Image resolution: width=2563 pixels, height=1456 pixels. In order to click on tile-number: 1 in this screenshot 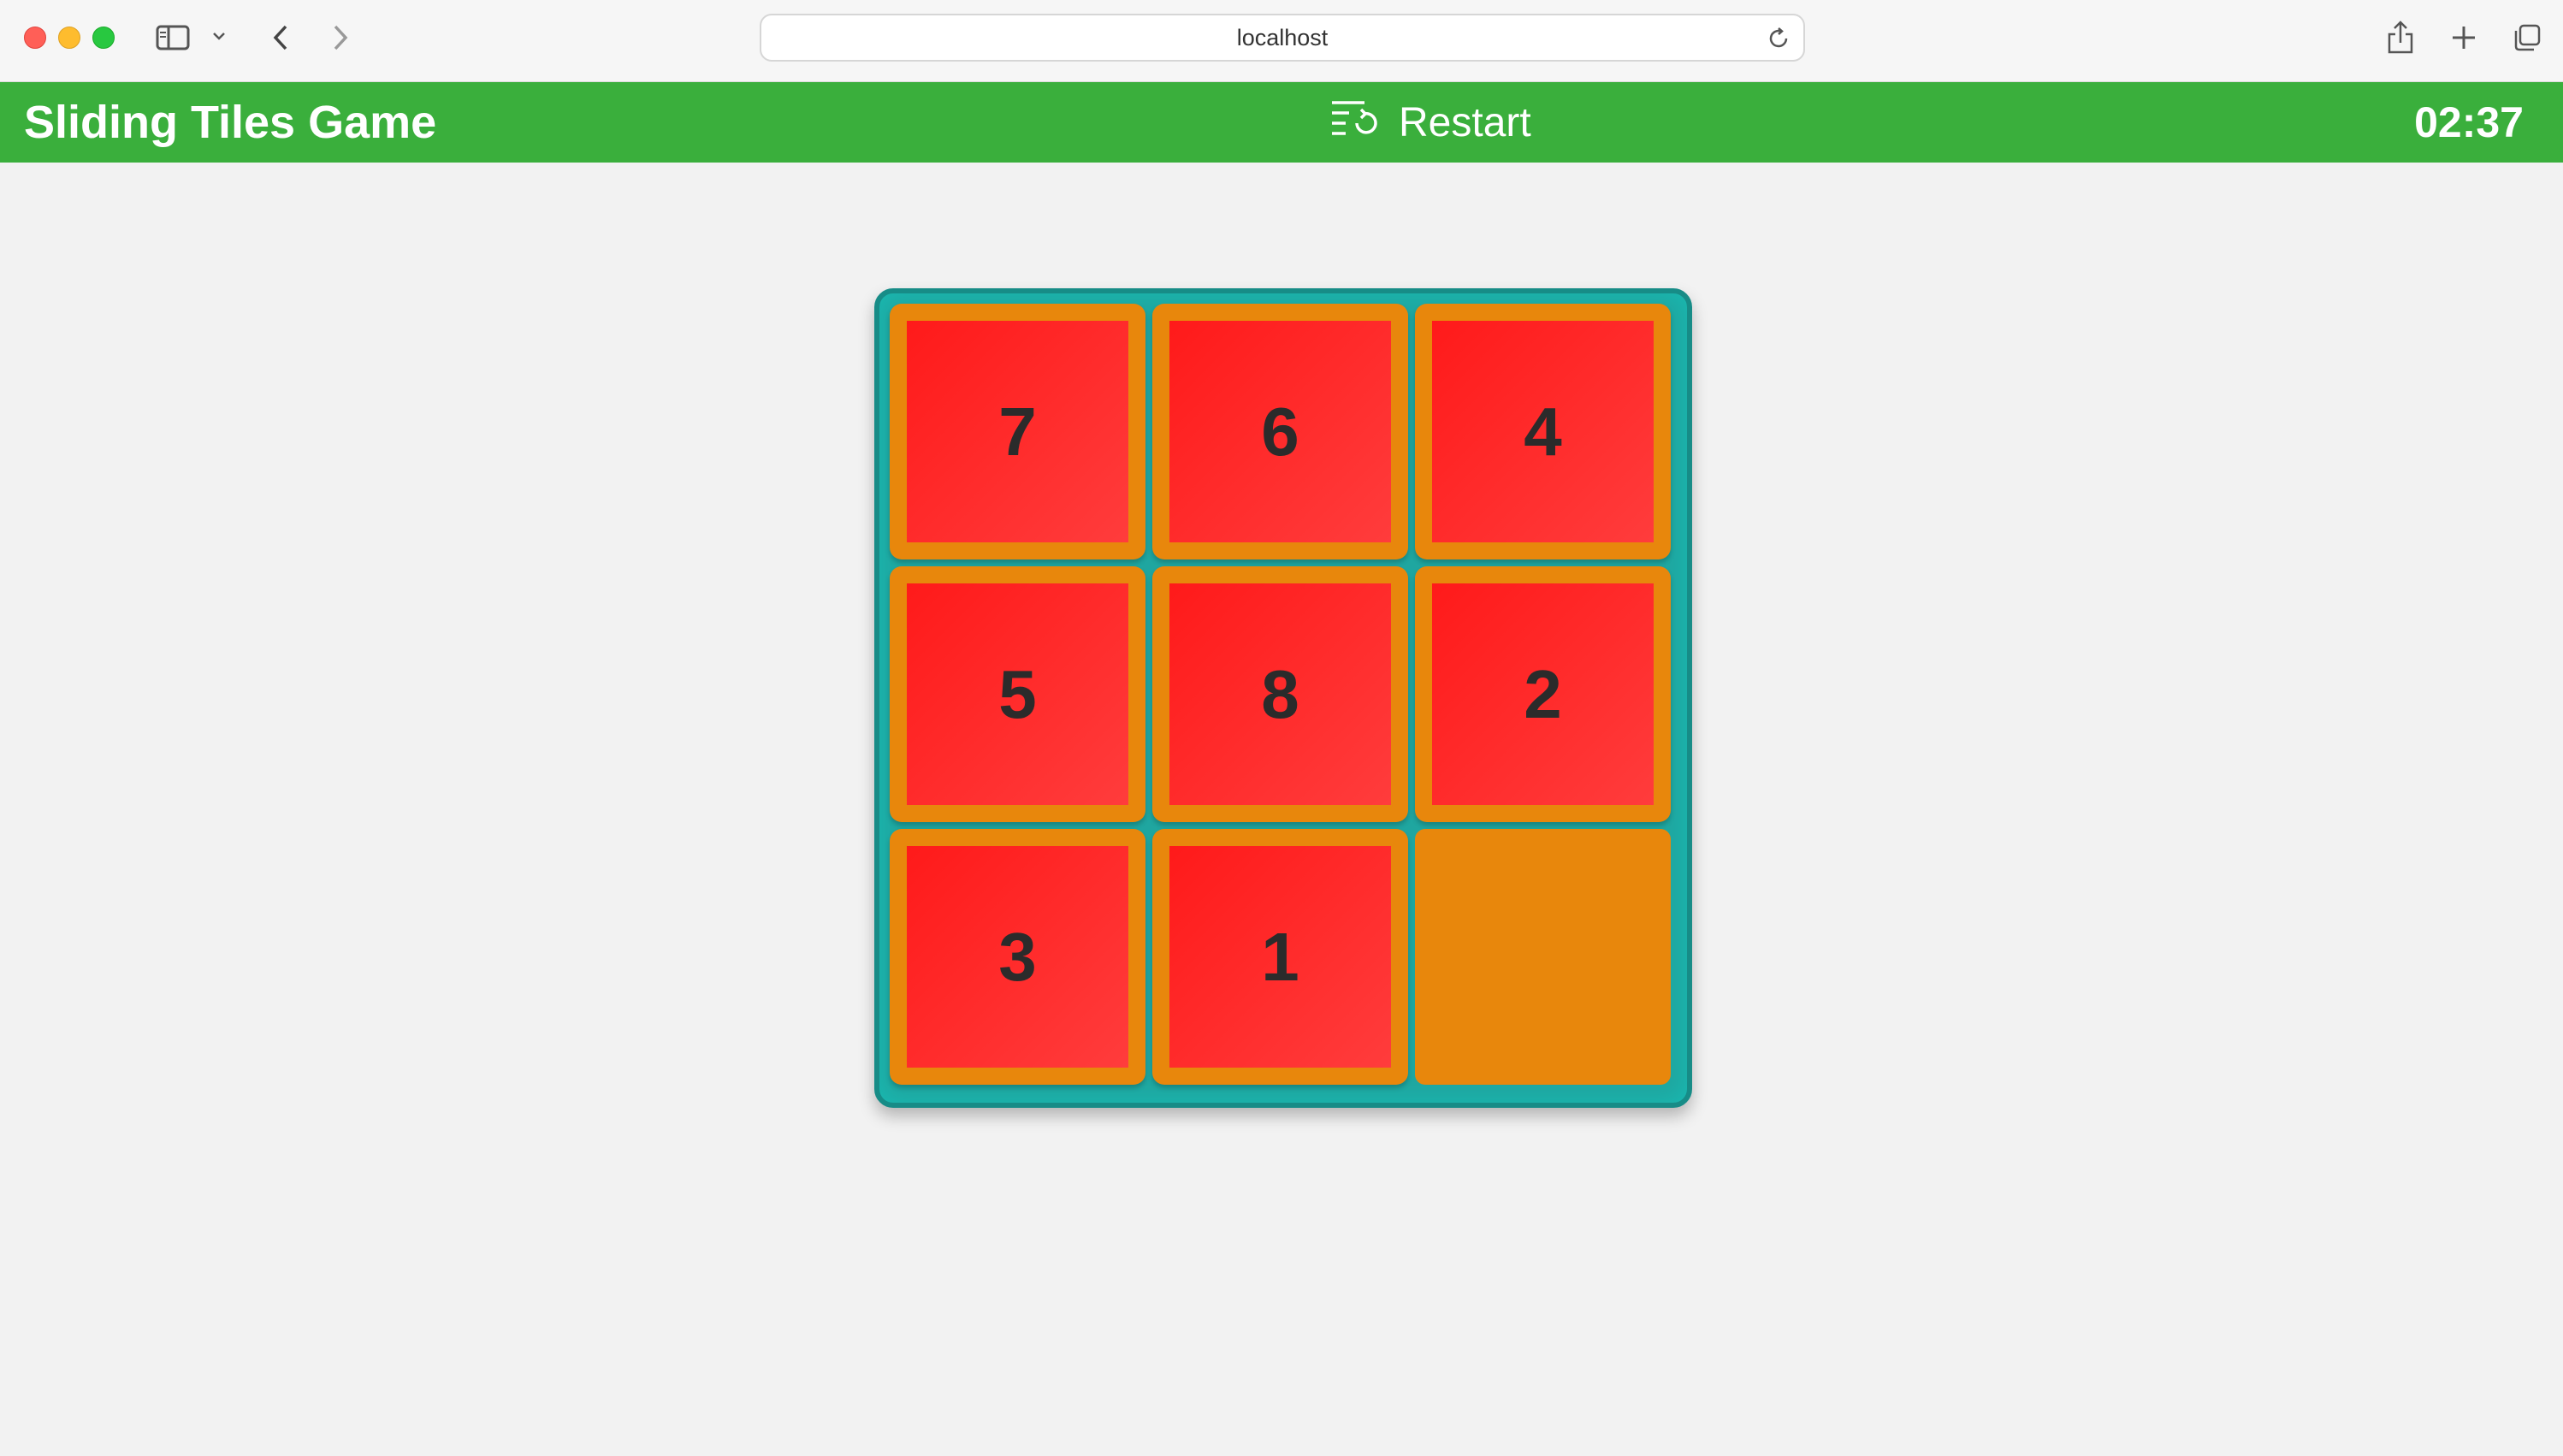, I will do `click(1280, 957)`.